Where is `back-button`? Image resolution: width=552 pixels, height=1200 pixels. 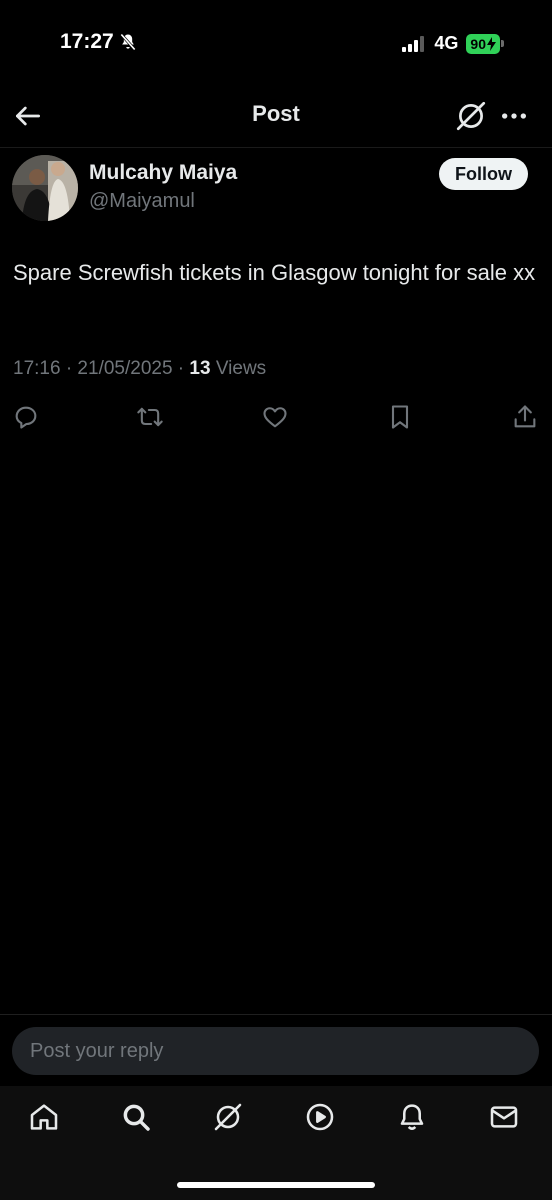 back-button is located at coordinates (28, 116).